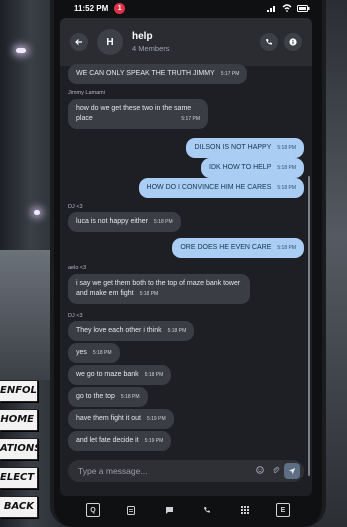 This screenshot has width=347, height=527. I want to click on info-icon, so click(293, 42).